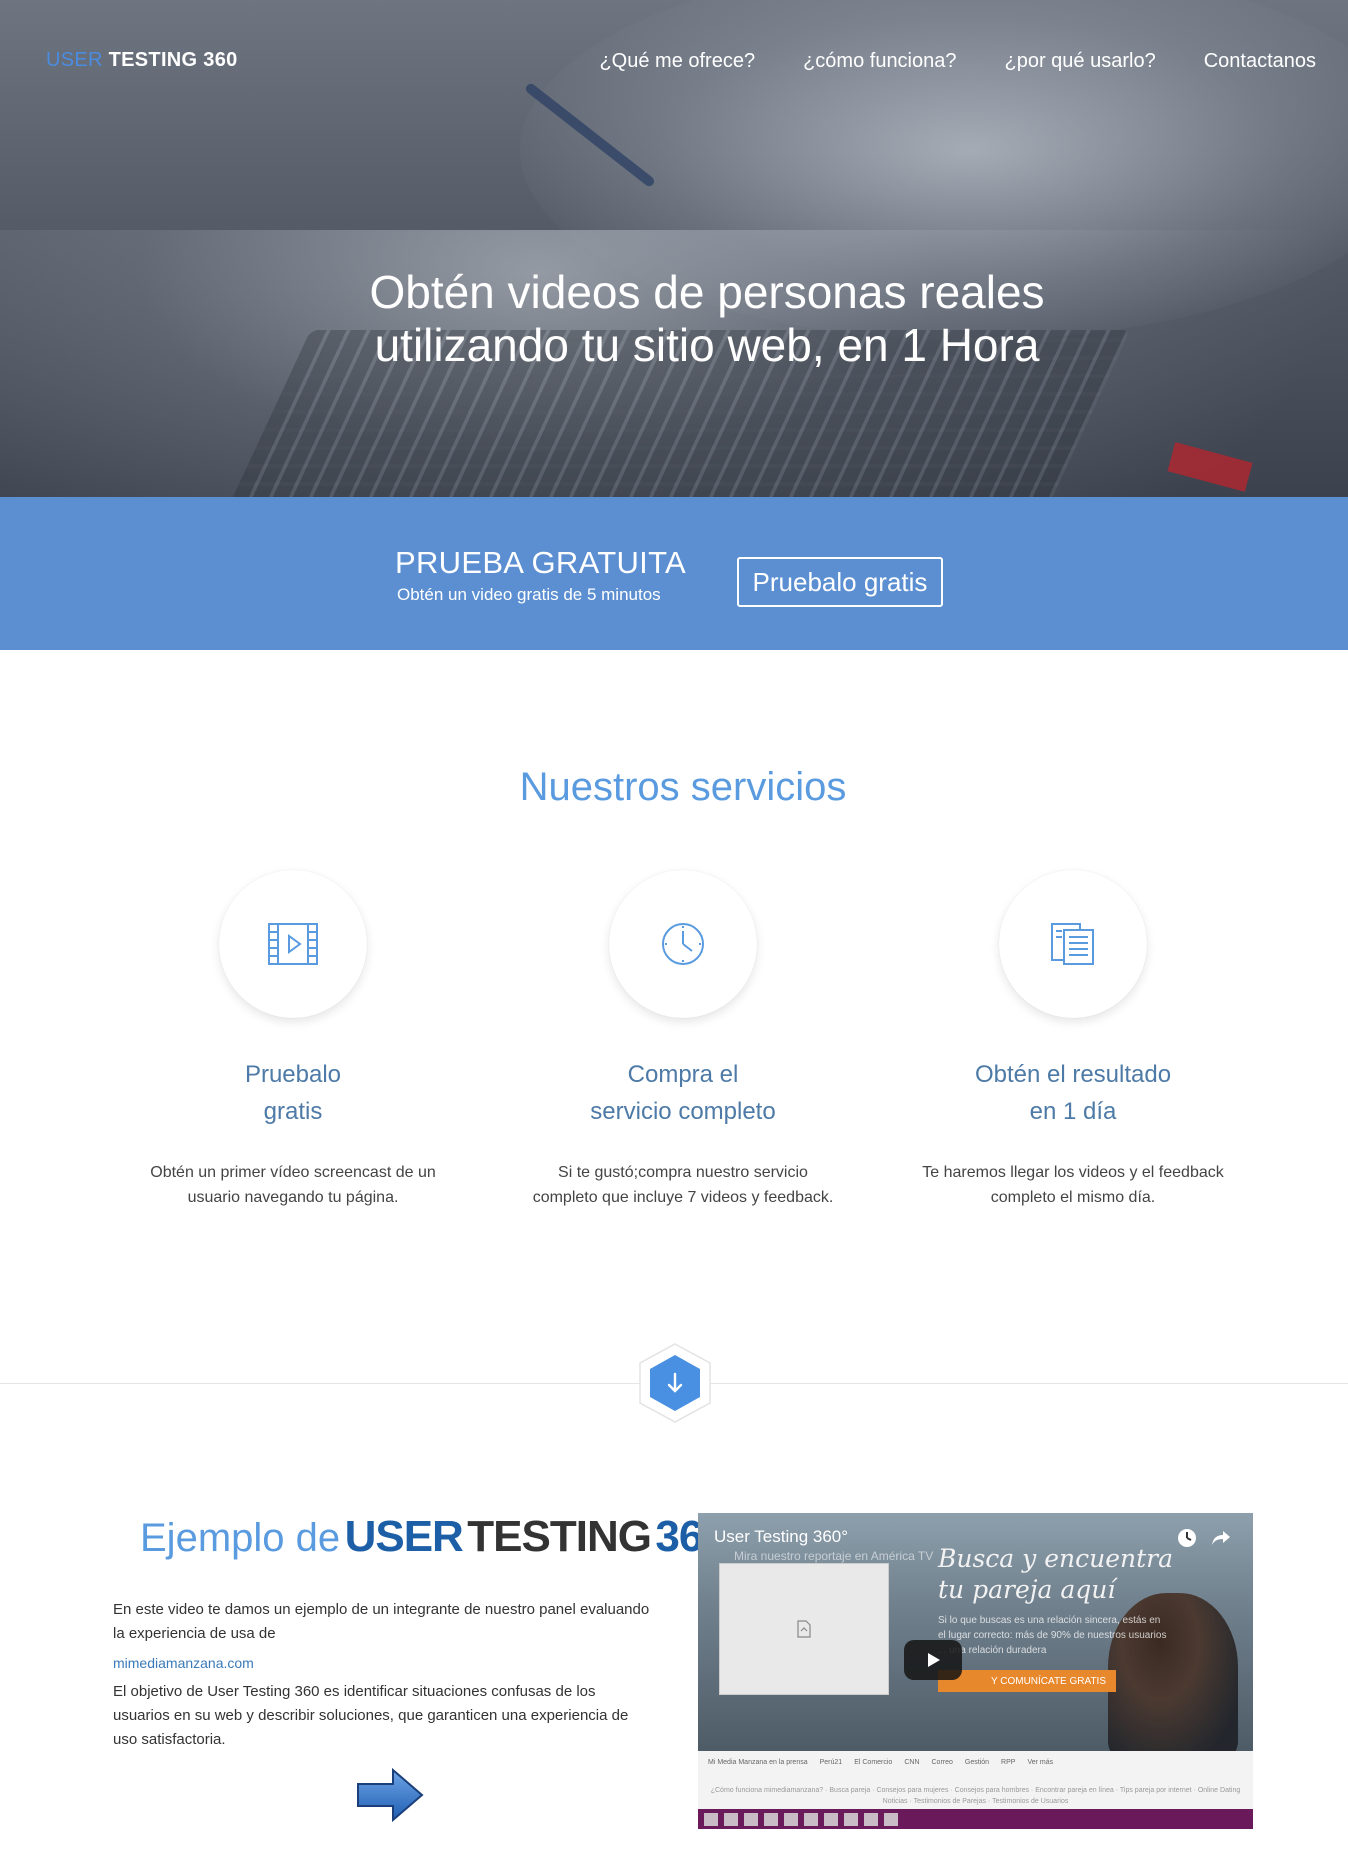  What do you see at coordinates (1027, 1589) in the screenshot?
I see `video-headline-line-2: tu pareja aquí` at bounding box center [1027, 1589].